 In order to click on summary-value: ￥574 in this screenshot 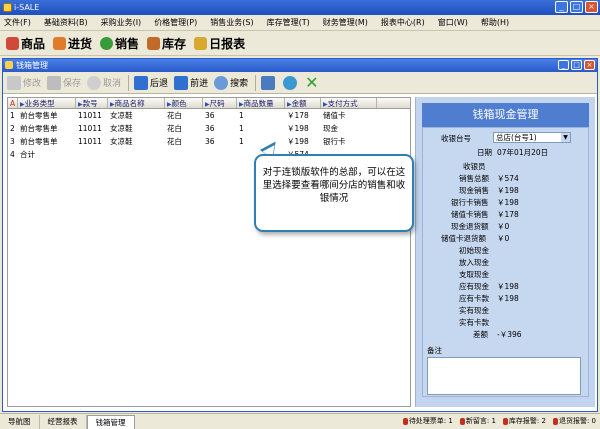, I will do `click(508, 178)`.